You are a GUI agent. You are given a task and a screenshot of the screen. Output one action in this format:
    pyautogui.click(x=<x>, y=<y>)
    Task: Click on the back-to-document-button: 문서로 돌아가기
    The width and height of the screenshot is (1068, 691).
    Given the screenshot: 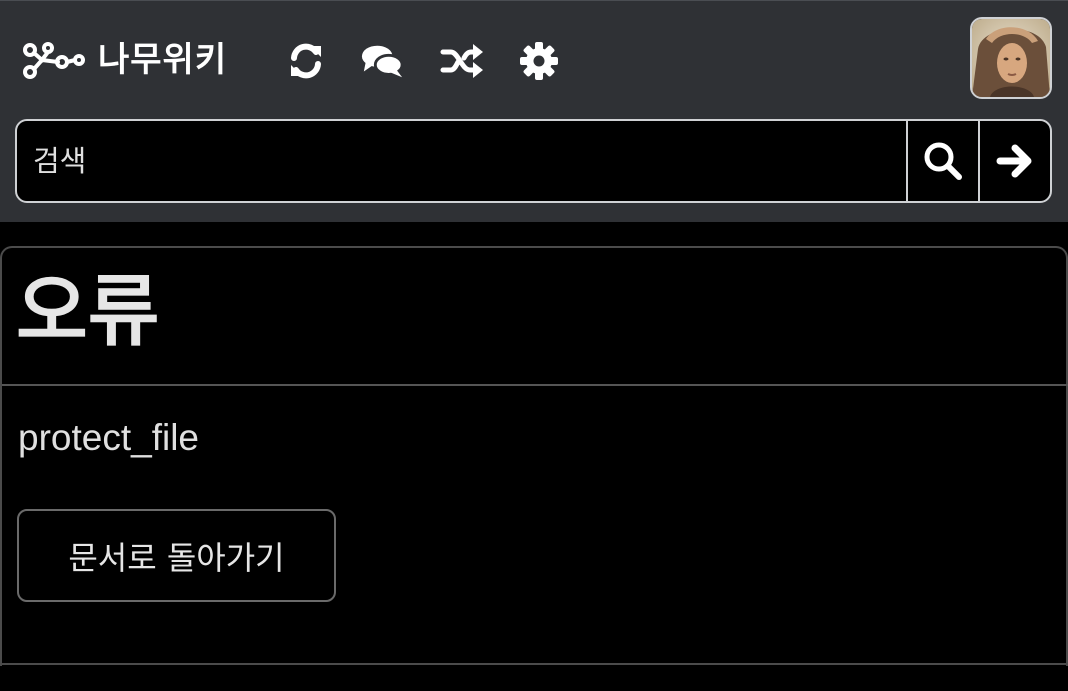 What is the action you would take?
    pyautogui.click(x=176, y=555)
    